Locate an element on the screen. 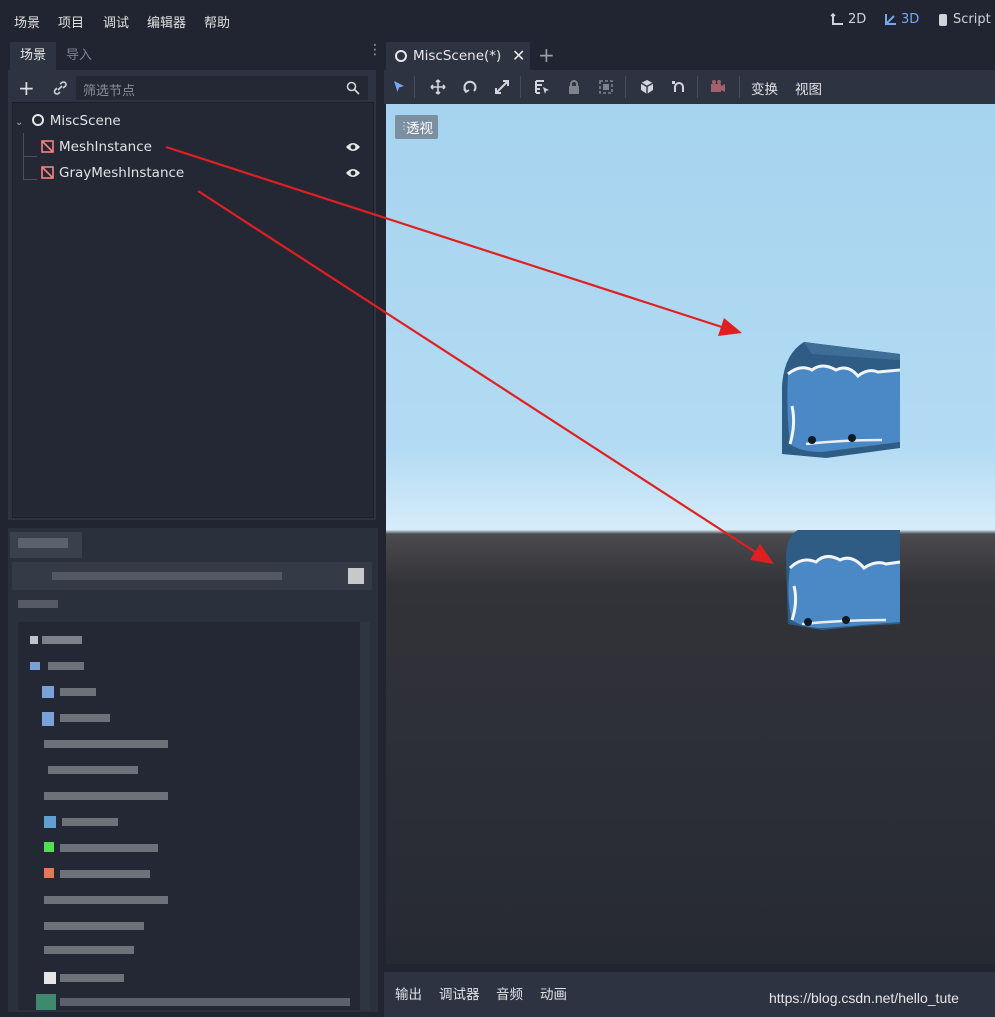  workspace-3d-button: 3D is located at coordinates (901, 19).